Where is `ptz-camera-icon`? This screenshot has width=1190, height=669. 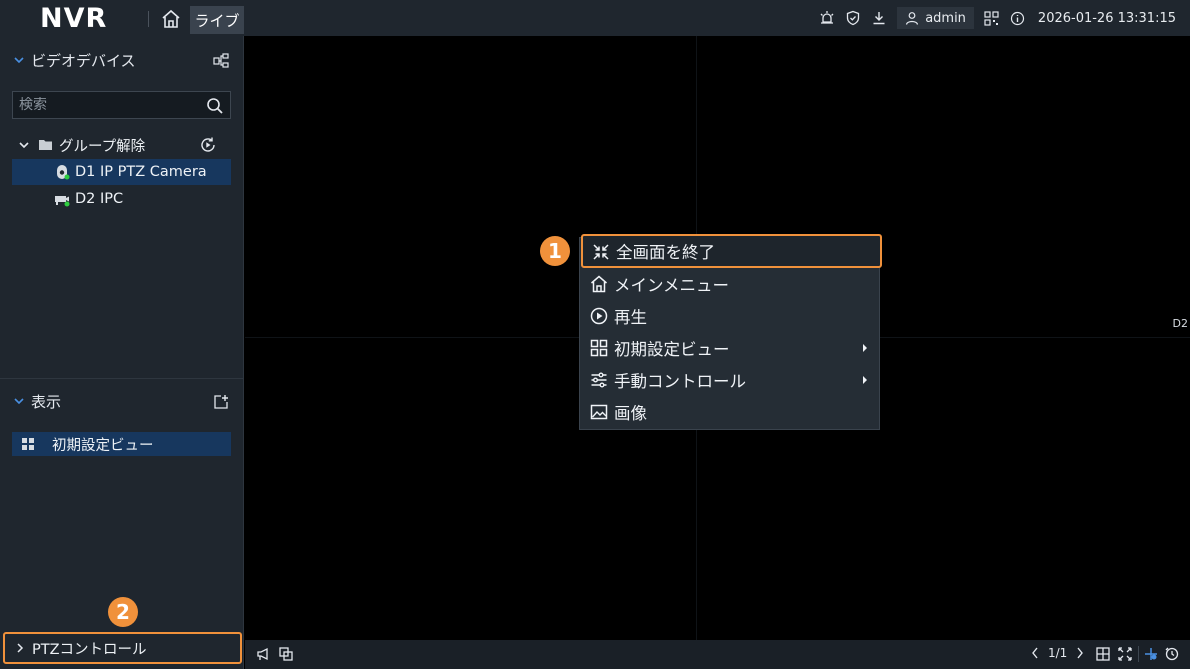
ptz-camera-icon is located at coordinates (63, 172).